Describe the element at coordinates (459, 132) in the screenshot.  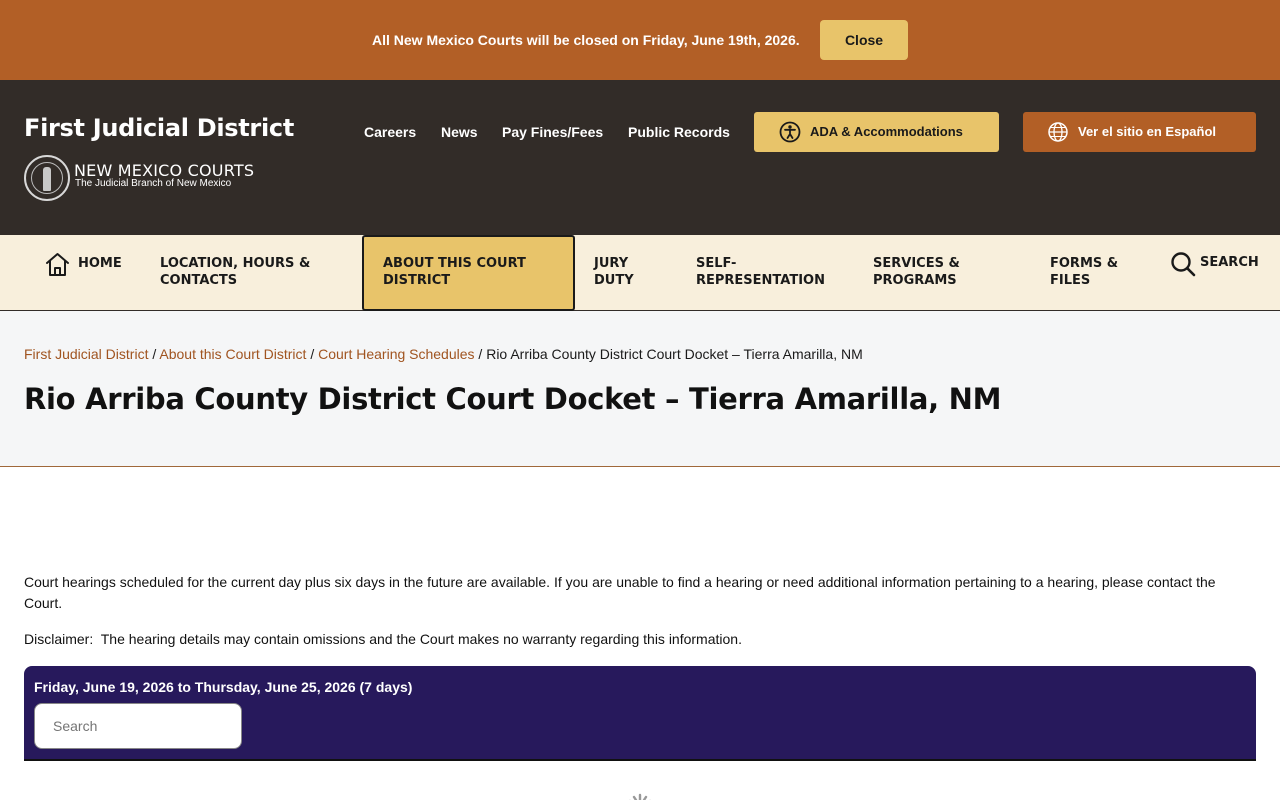
I see `news-link: News` at that location.